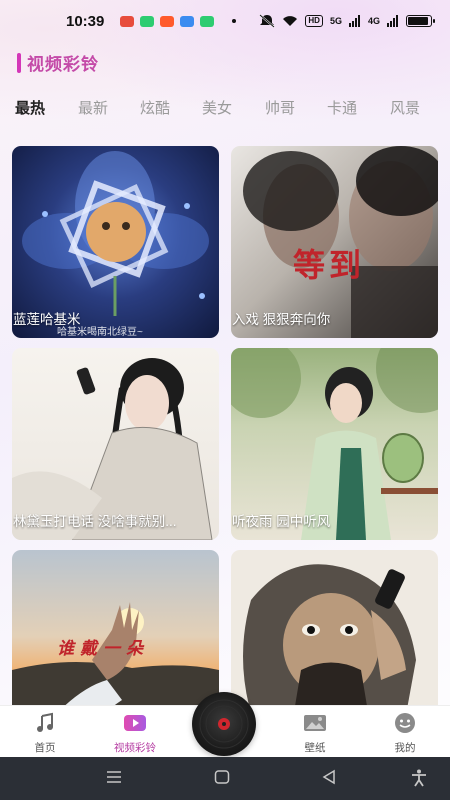 Image resolution: width=450 pixels, height=800 pixels. What do you see at coordinates (93, 107) in the screenshot?
I see `tab-newest: 最新` at bounding box center [93, 107].